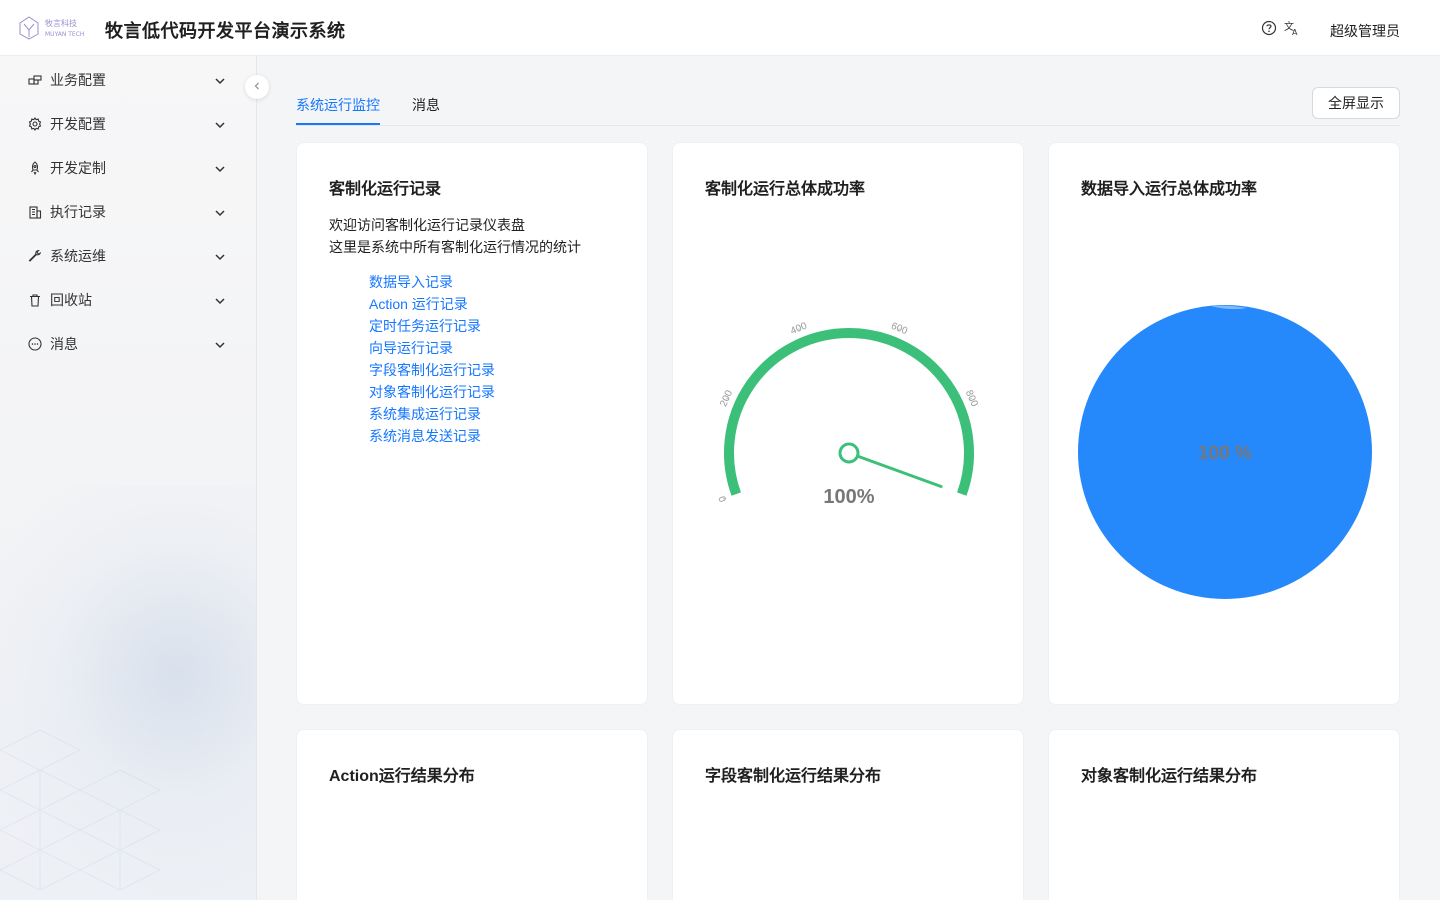 This screenshot has height=900, width=1440. What do you see at coordinates (418, 304) in the screenshot?
I see `link-action-records: Action 运行记录` at bounding box center [418, 304].